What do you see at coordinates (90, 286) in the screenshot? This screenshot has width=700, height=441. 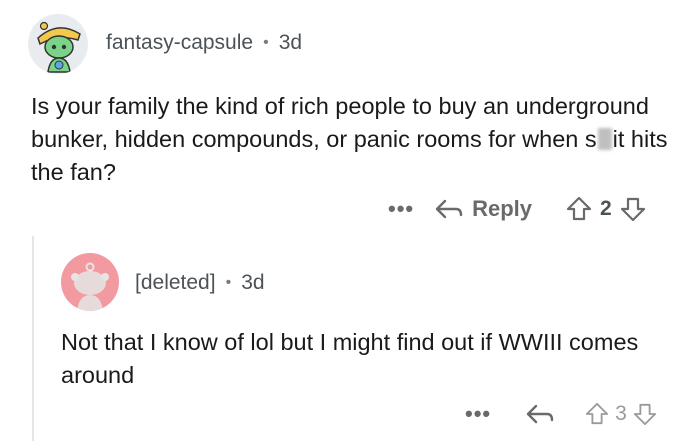 I see `deleted-snoo-icon` at bounding box center [90, 286].